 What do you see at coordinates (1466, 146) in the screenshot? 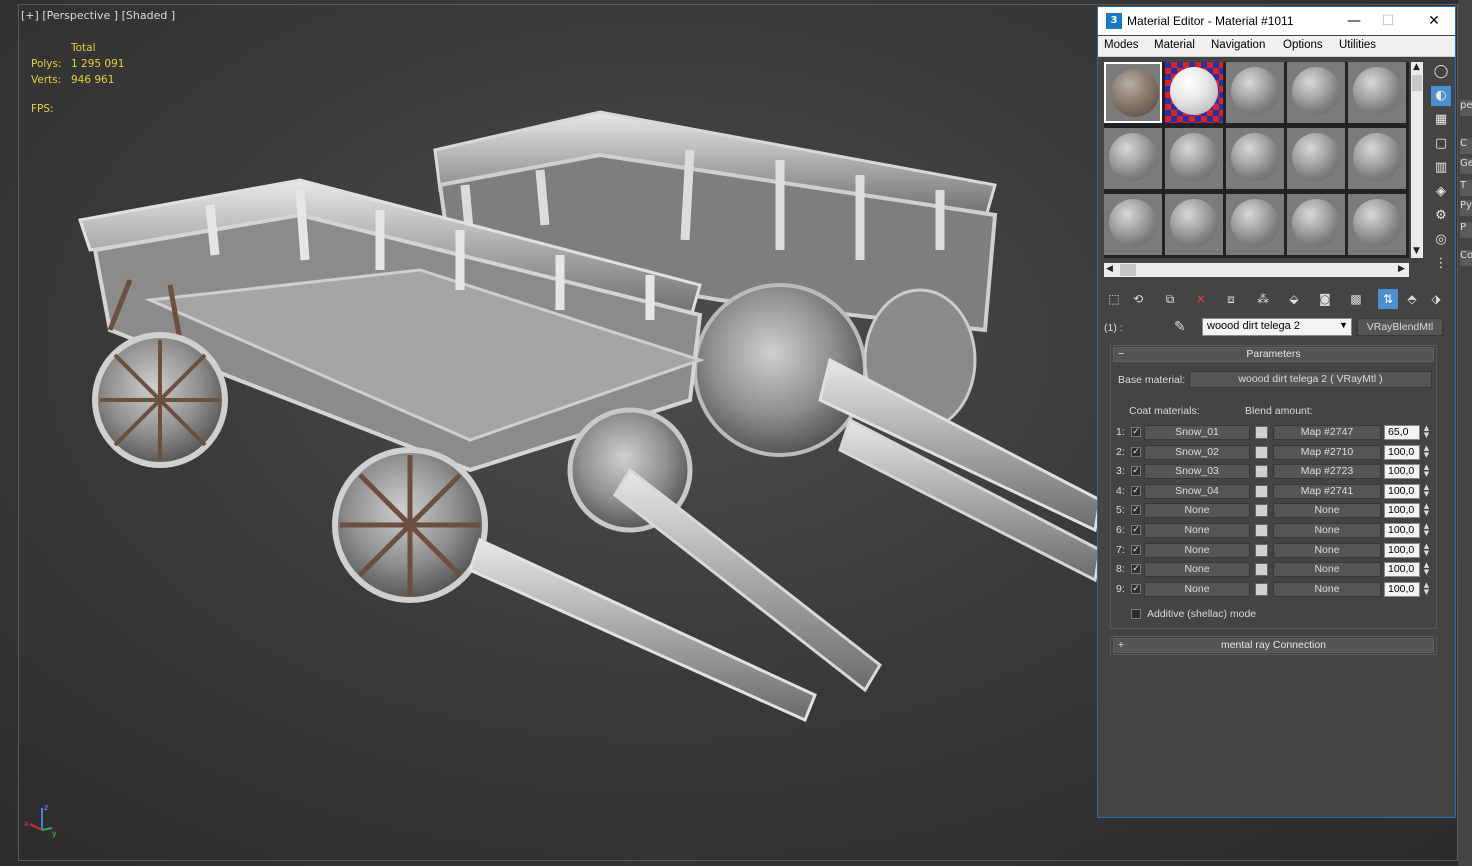
I see `cmd-tab-1: C` at bounding box center [1466, 146].